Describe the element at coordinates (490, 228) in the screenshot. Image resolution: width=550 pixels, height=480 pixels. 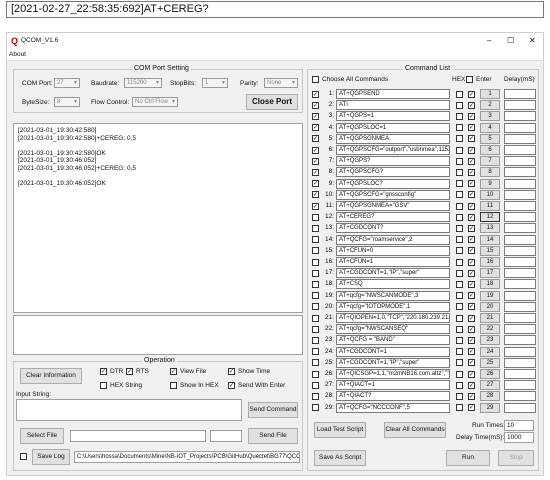
I see `send-command-button: 13` at that location.